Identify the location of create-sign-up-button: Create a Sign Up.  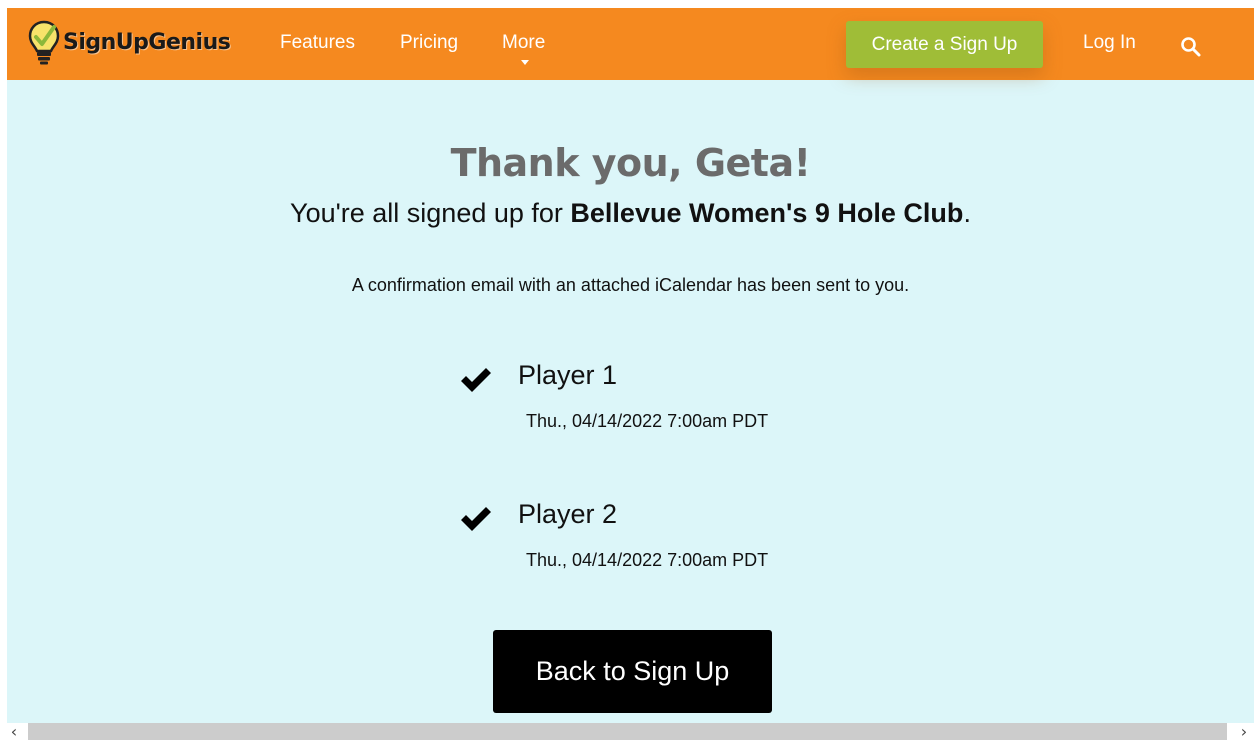
(944, 44).